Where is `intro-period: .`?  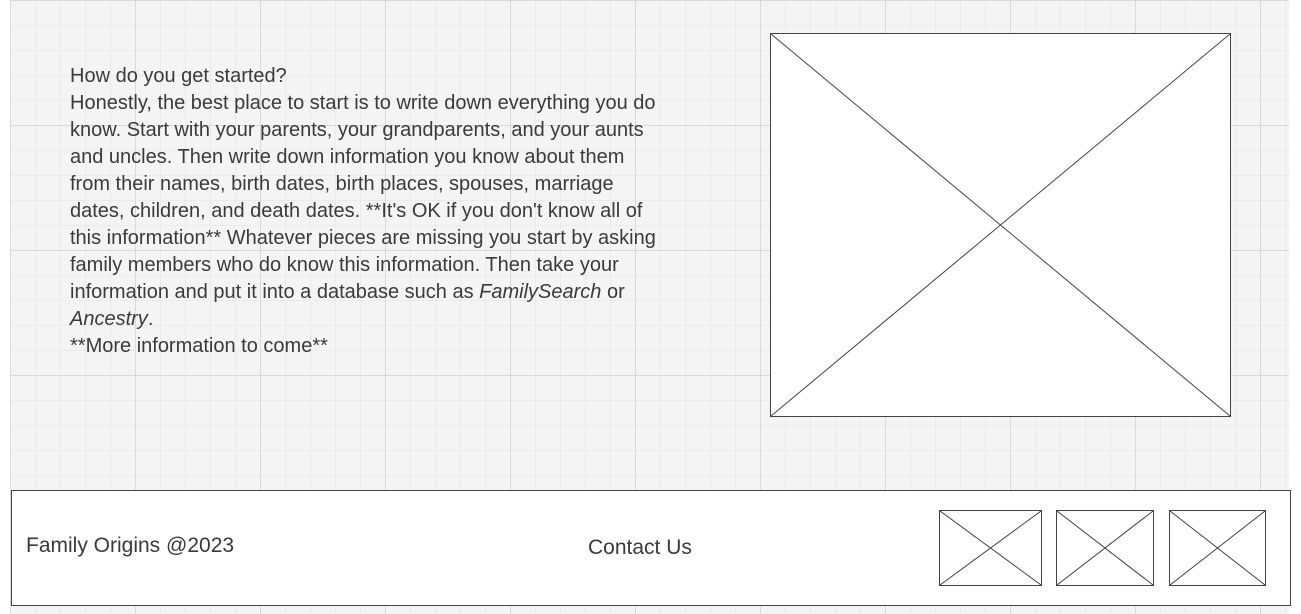
intro-period: . is located at coordinates (150, 319).